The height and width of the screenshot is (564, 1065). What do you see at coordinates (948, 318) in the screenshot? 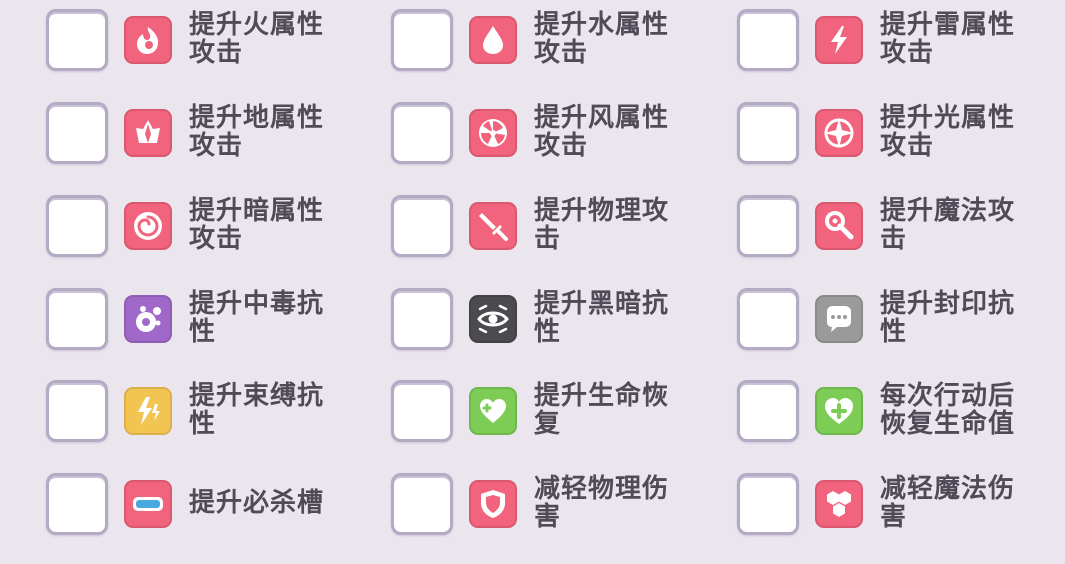
I see `skill-label: 提升封印抗性` at bounding box center [948, 318].